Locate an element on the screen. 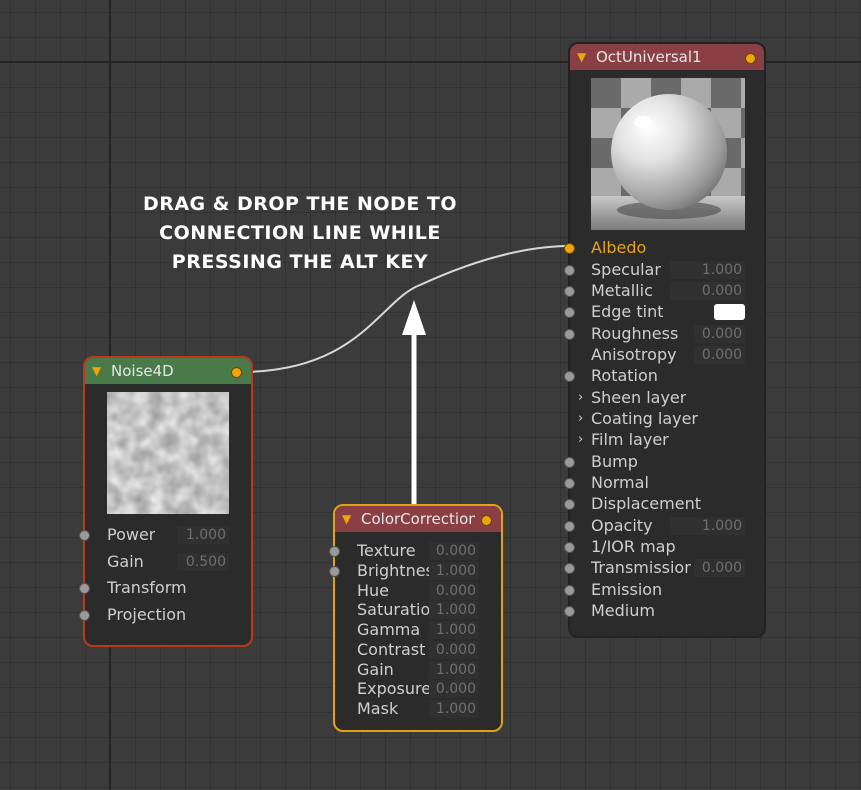 This screenshot has height=790, width=861. param-row: Metallic 0.000 is located at coordinates (664, 291).